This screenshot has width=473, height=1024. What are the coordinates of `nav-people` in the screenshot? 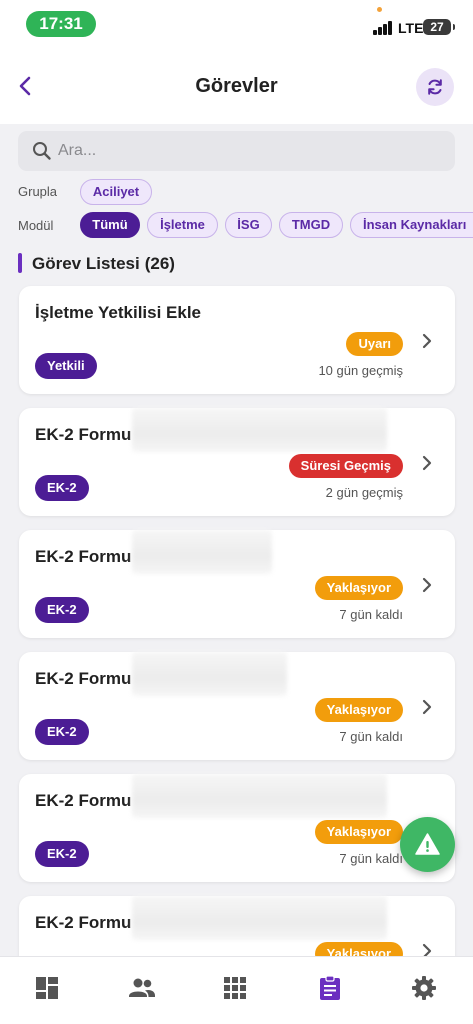 It's located at (142, 989).